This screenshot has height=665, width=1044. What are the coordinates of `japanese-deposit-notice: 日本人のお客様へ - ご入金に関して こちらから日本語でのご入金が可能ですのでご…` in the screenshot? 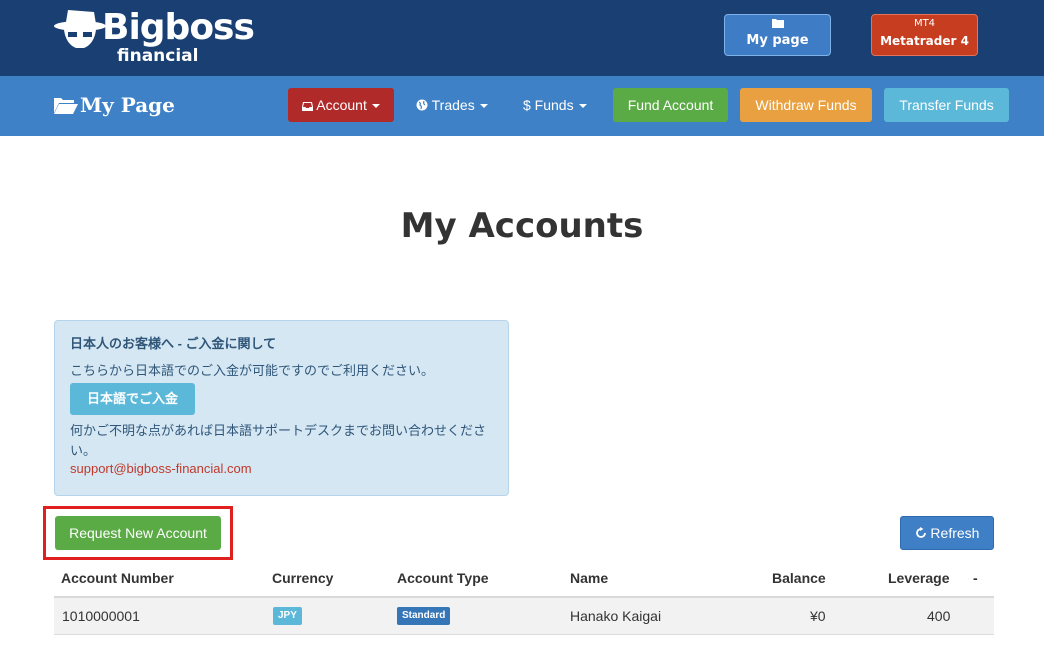 It's located at (281, 408).